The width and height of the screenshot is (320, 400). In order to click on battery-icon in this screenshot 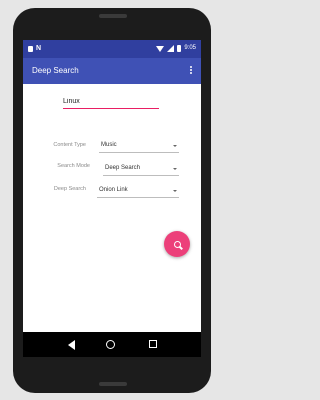, I will do `click(179, 48)`.